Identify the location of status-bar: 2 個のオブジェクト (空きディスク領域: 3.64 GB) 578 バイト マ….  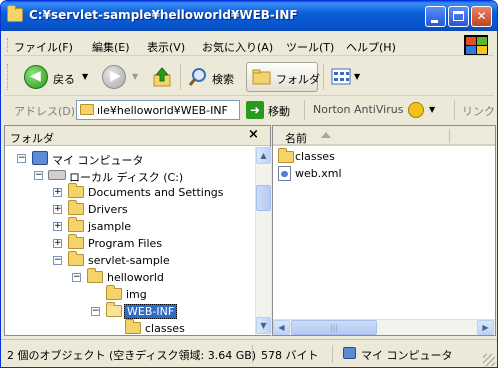
(249, 353).